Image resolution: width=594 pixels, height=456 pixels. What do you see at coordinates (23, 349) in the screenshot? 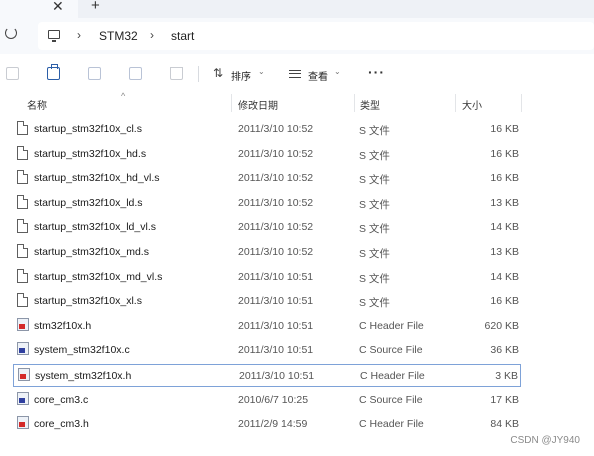
I see `c-source-icon` at bounding box center [23, 349].